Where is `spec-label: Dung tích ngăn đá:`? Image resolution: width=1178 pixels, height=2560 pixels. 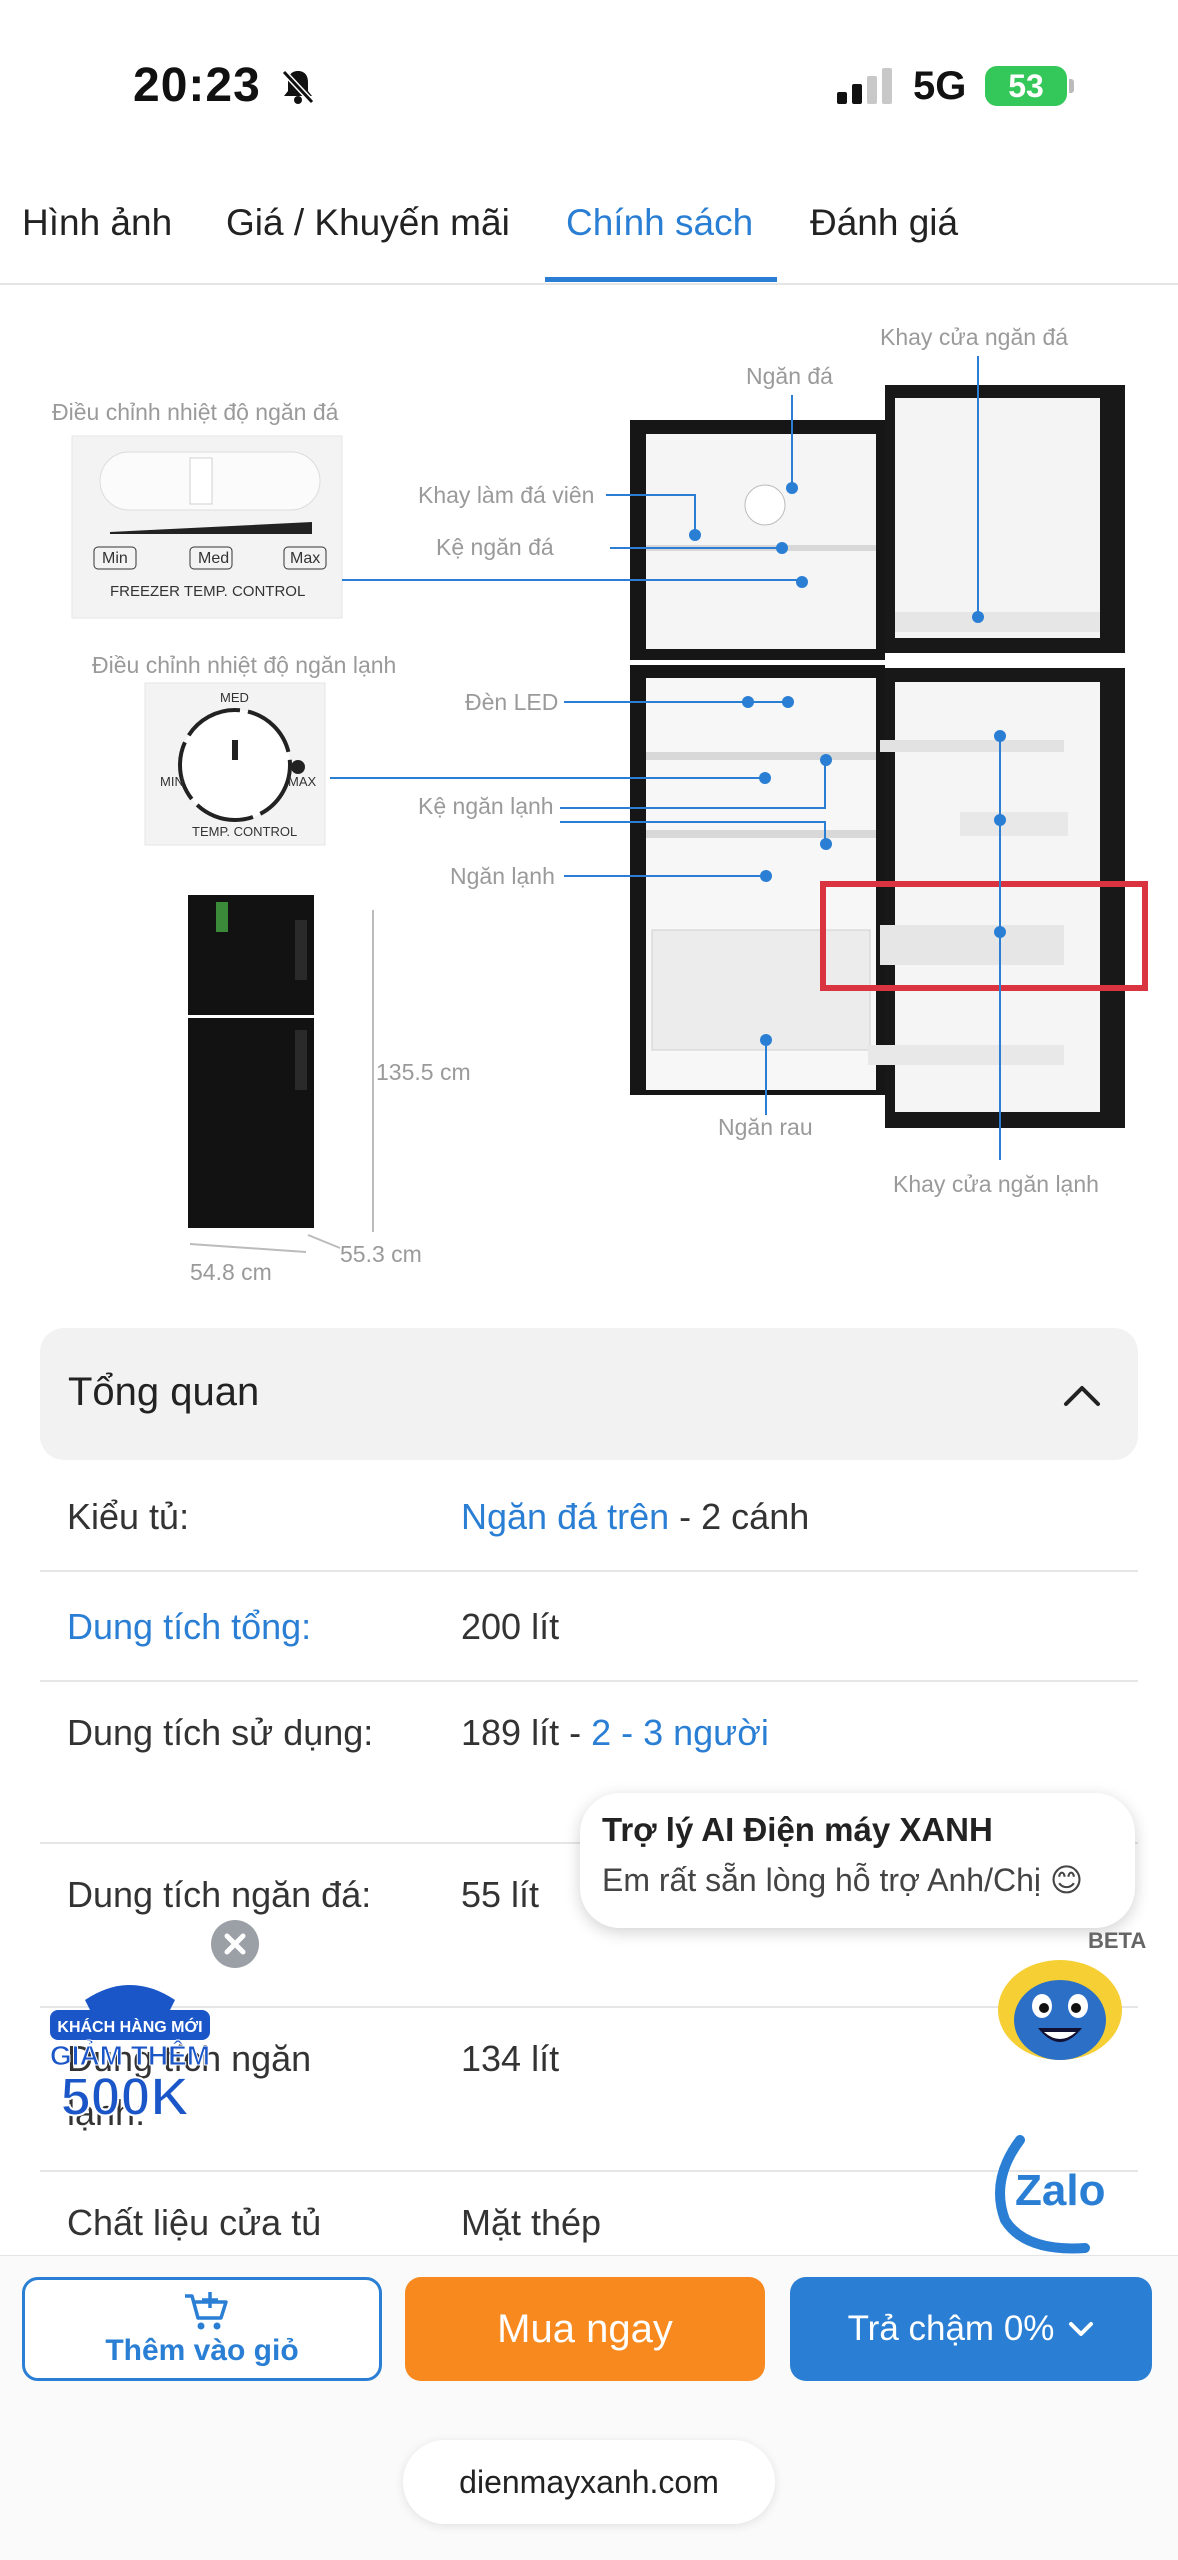
spec-label: Dung tích ngăn đá: is located at coordinates (219, 1894).